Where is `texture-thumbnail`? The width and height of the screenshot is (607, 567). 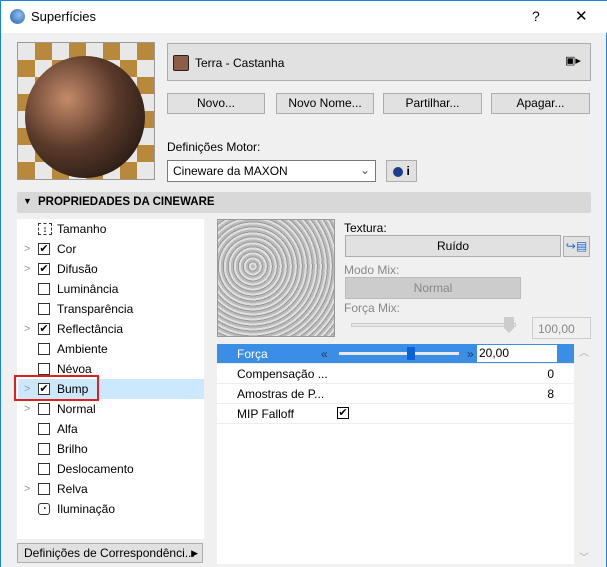 texture-thumbnail is located at coordinates (276, 278).